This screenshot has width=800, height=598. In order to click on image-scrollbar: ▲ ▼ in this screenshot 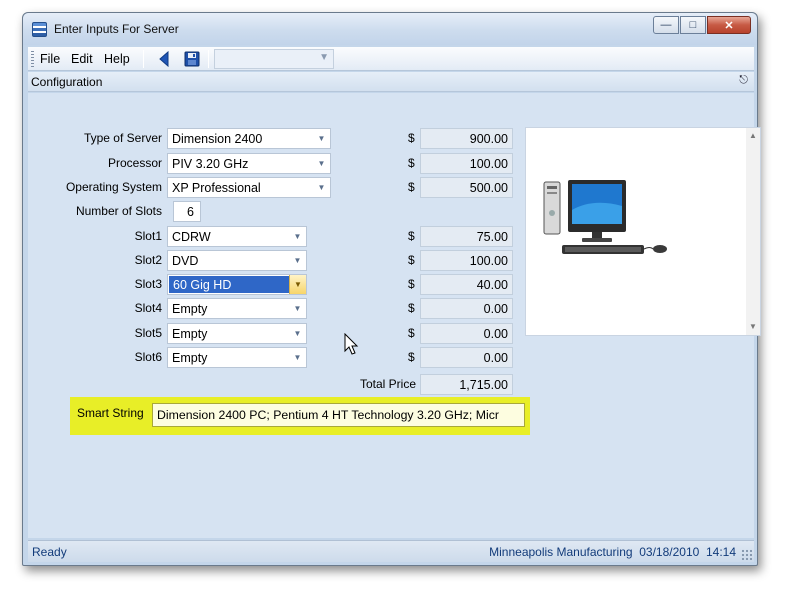, I will do `click(753, 231)`.